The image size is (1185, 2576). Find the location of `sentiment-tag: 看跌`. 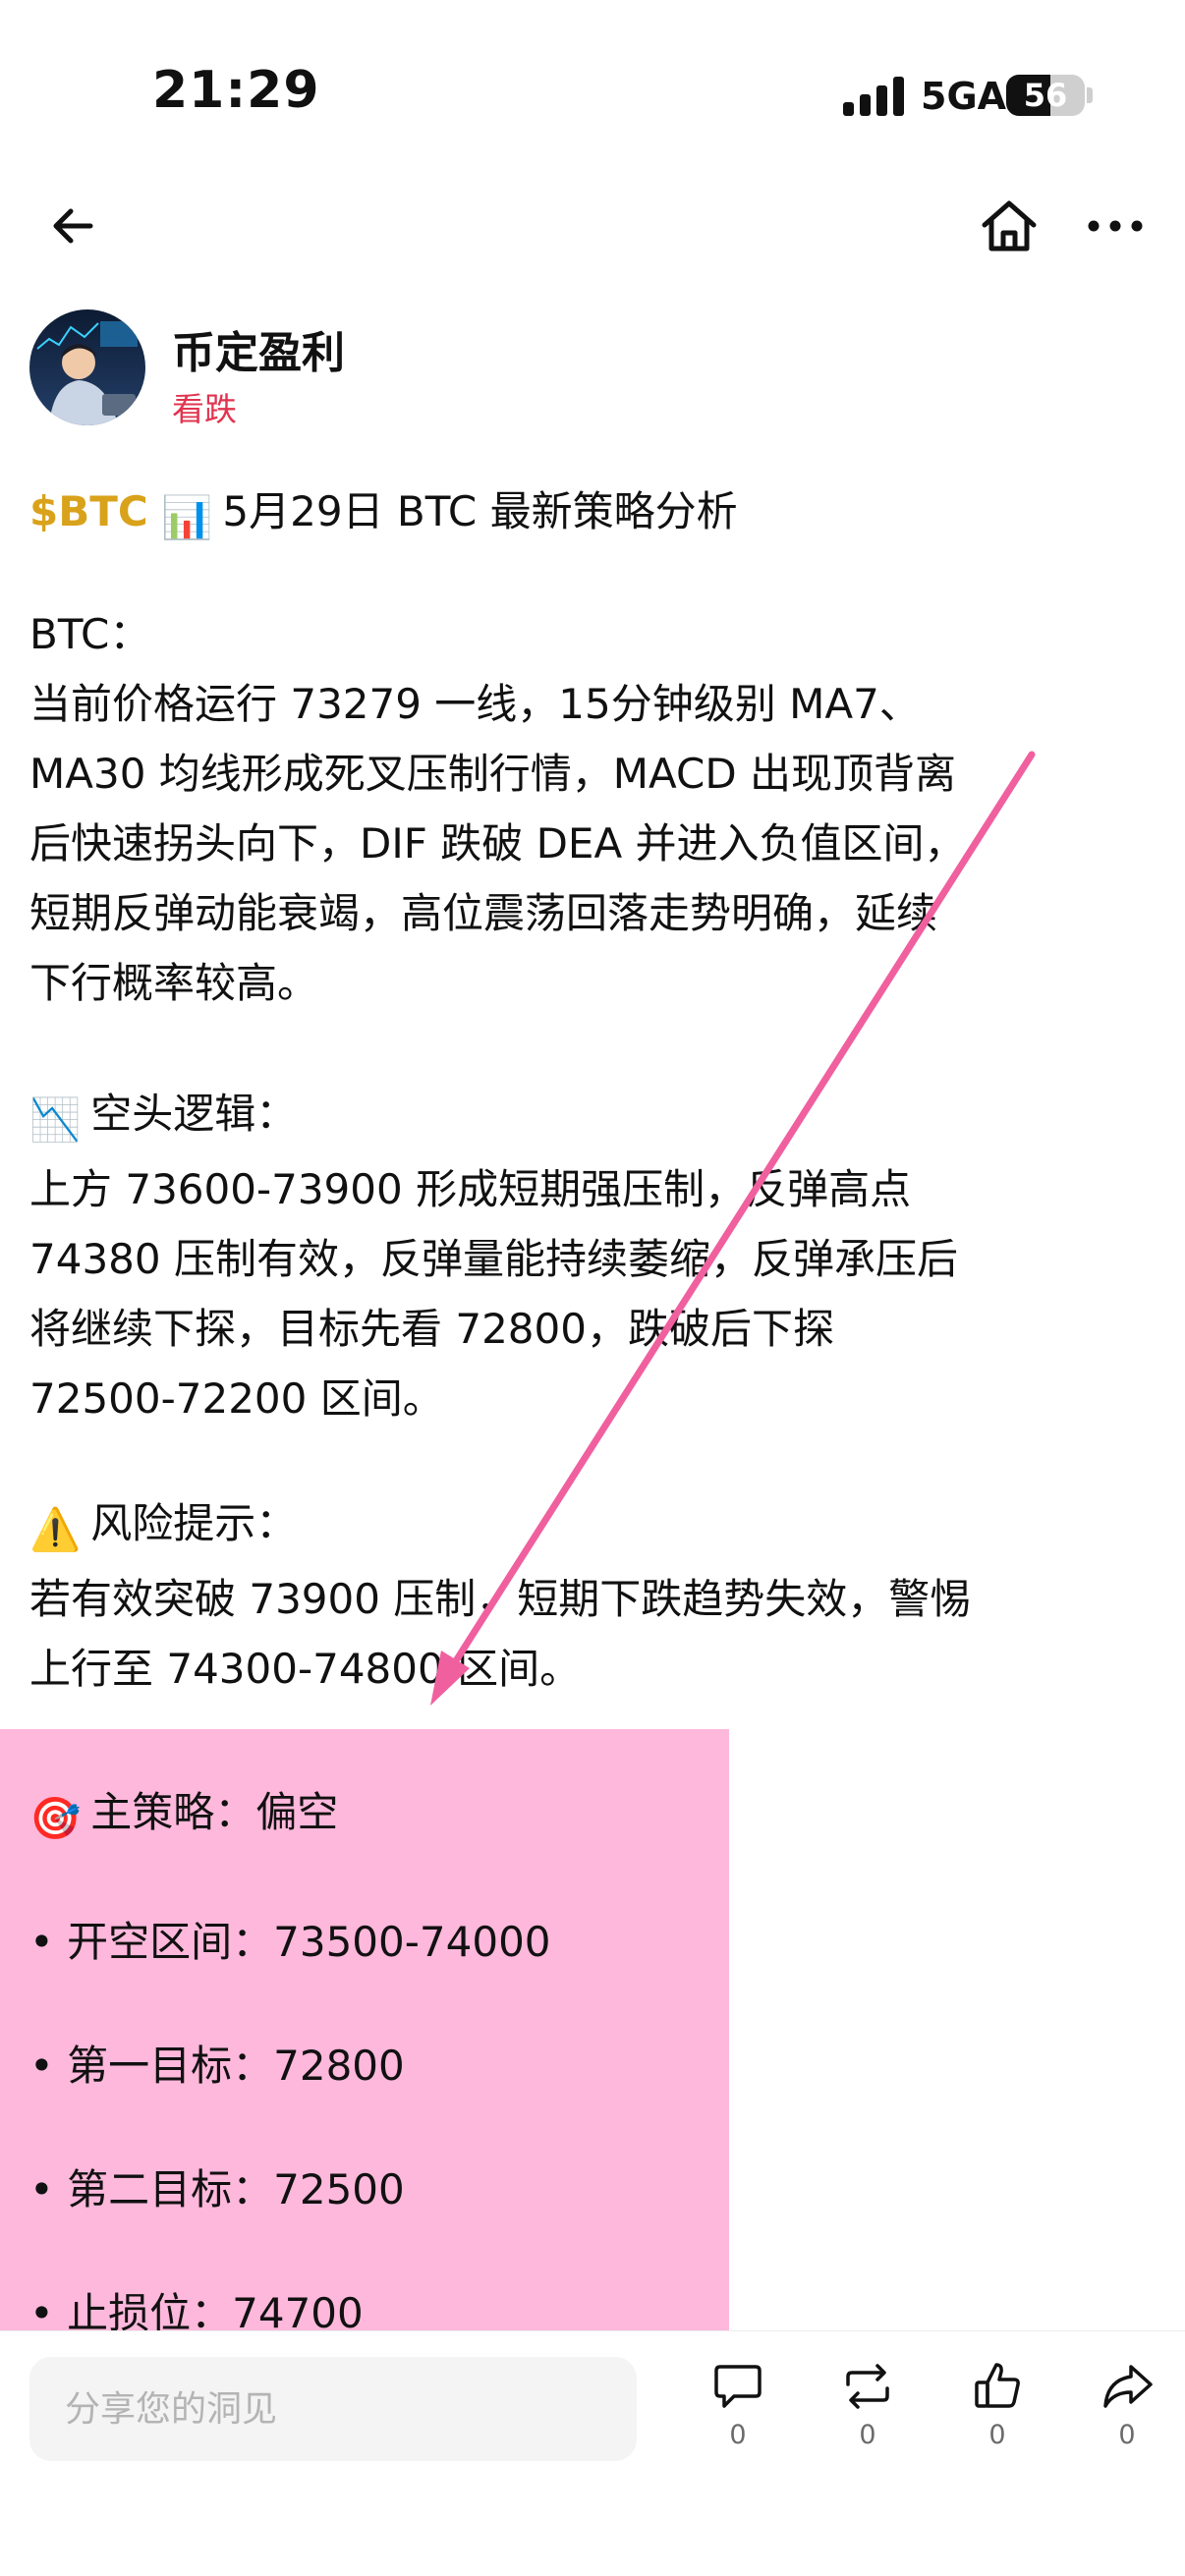

sentiment-tag: 看跌 is located at coordinates (205, 409).